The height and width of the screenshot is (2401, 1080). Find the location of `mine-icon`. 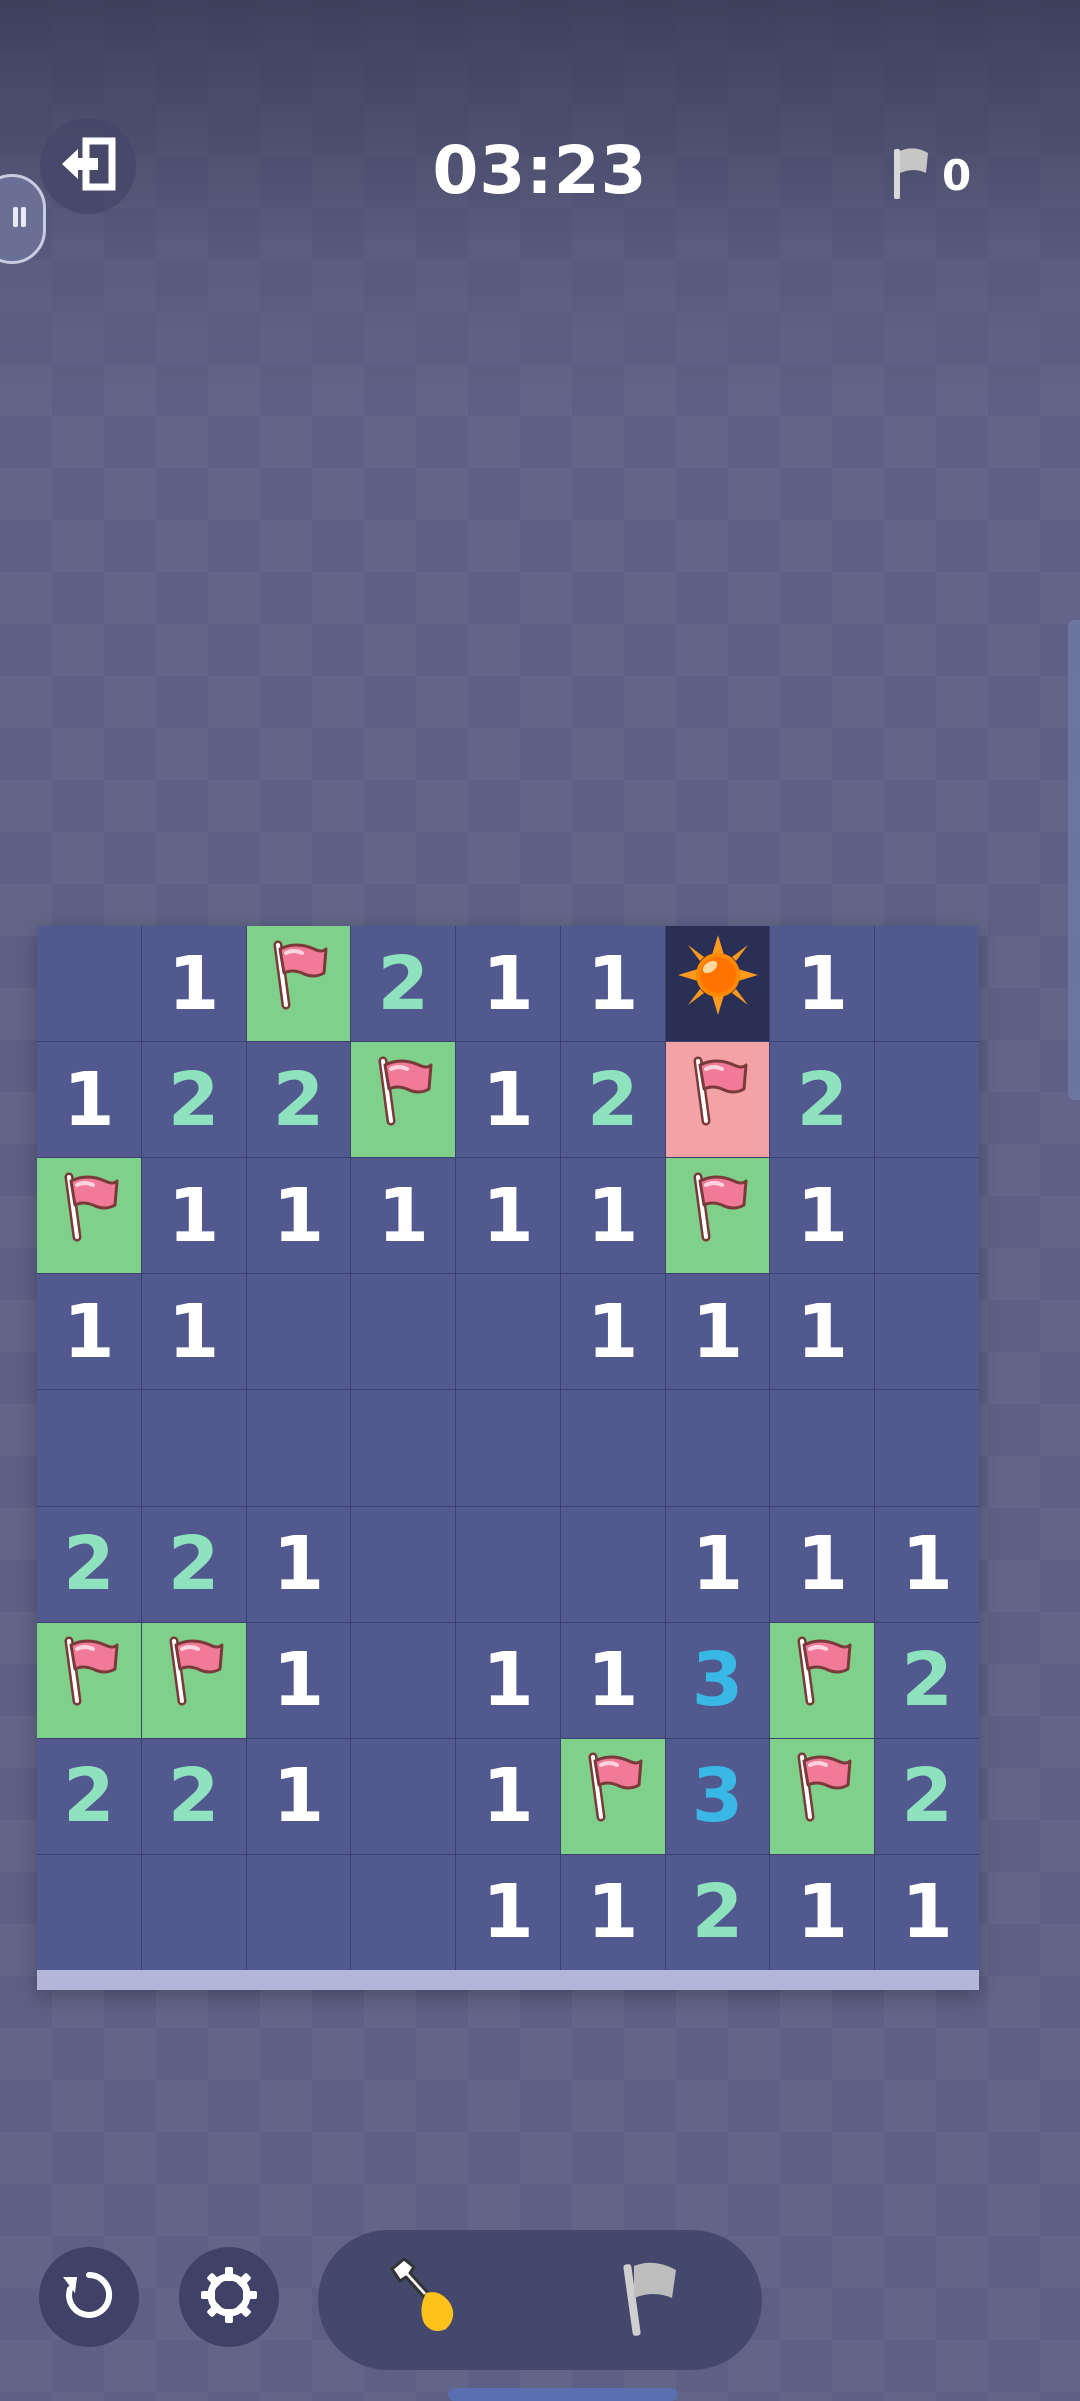

mine-icon is located at coordinates (718, 984).